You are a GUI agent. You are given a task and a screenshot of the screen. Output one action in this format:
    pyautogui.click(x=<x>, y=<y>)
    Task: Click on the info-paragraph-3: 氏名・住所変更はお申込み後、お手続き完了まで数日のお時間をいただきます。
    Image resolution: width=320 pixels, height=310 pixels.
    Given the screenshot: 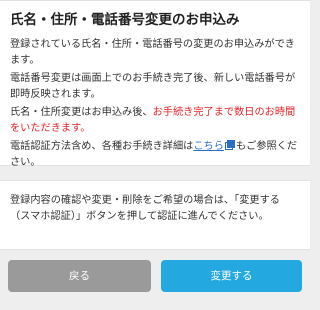 What is the action you would take?
    pyautogui.click(x=155, y=120)
    